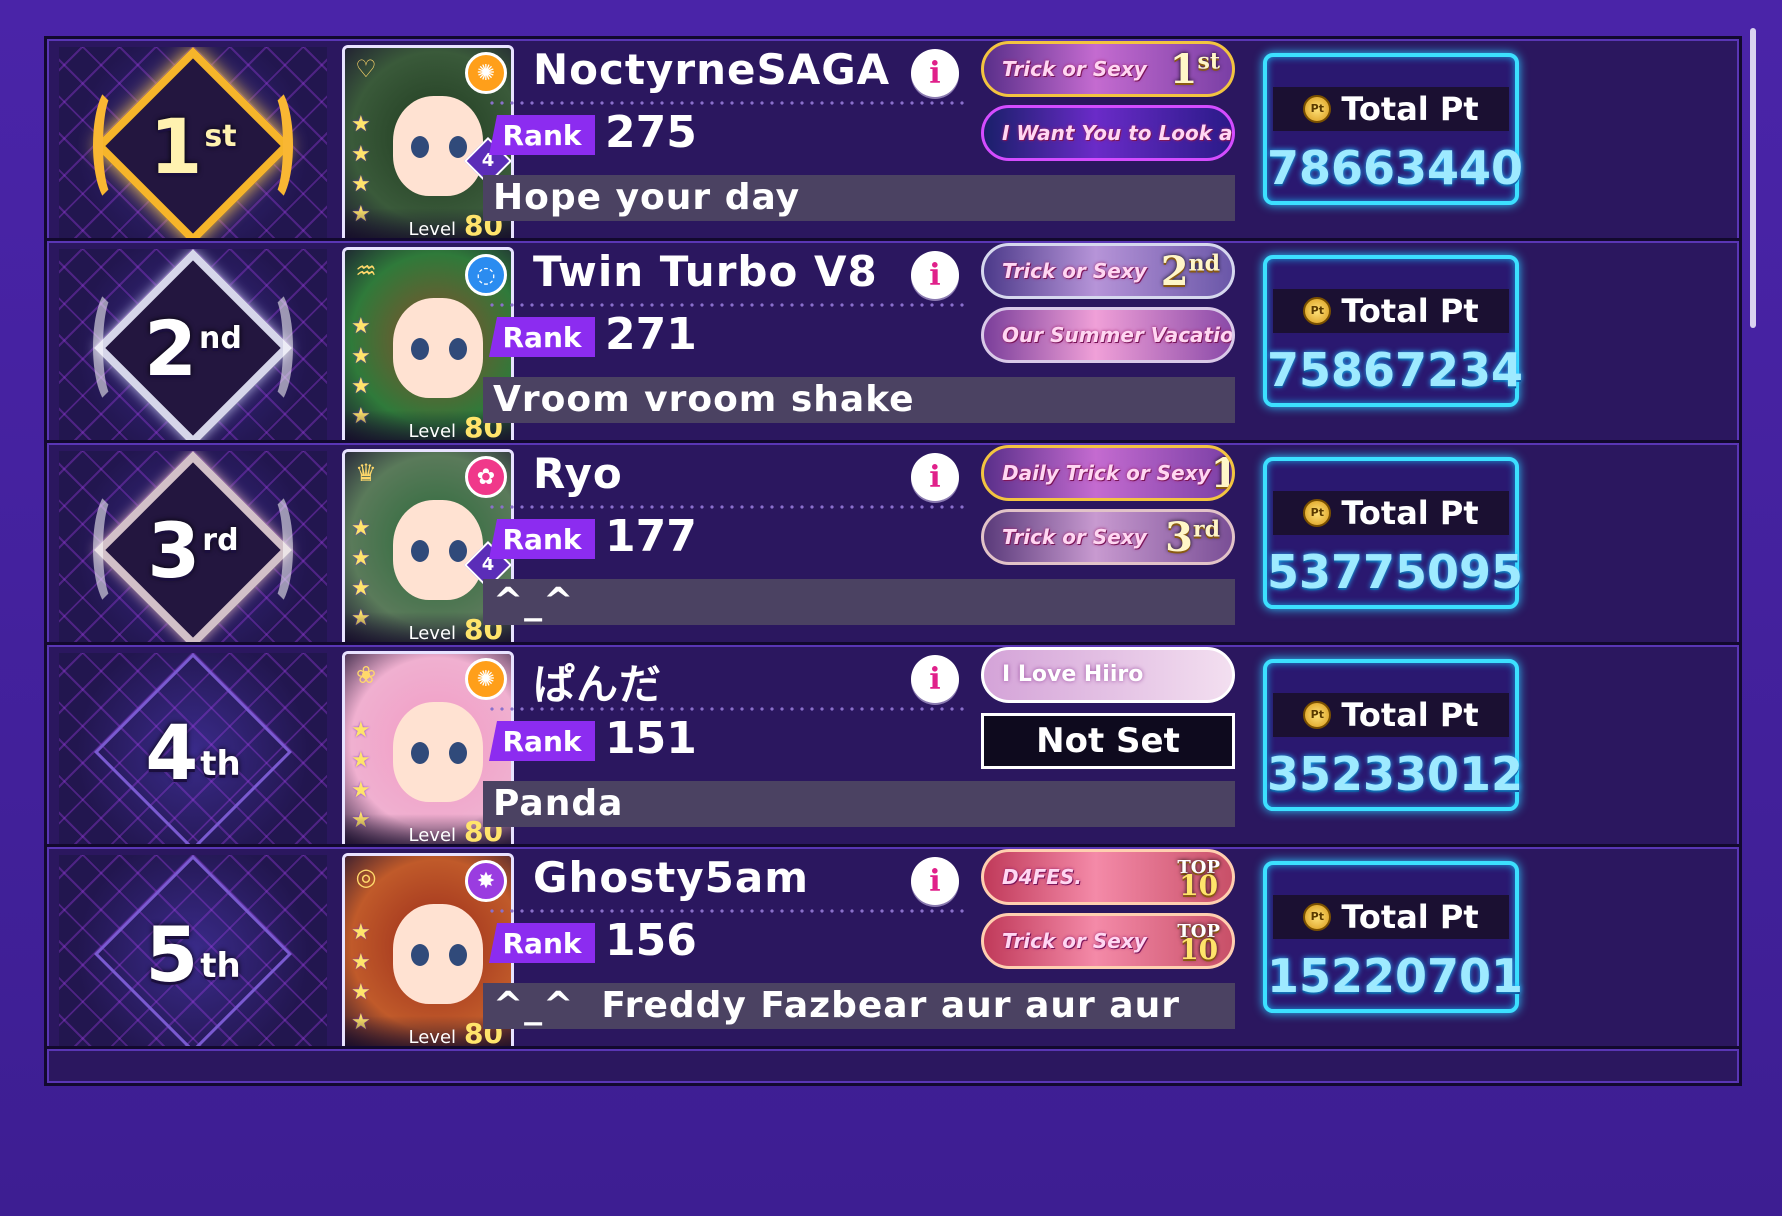 The width and height of the screenshot is (1782, 1216). What do you see at coordinates (1179, 537) in the screenshot?
I see `title-place-number: 3` at bounding box center [1179, 537].